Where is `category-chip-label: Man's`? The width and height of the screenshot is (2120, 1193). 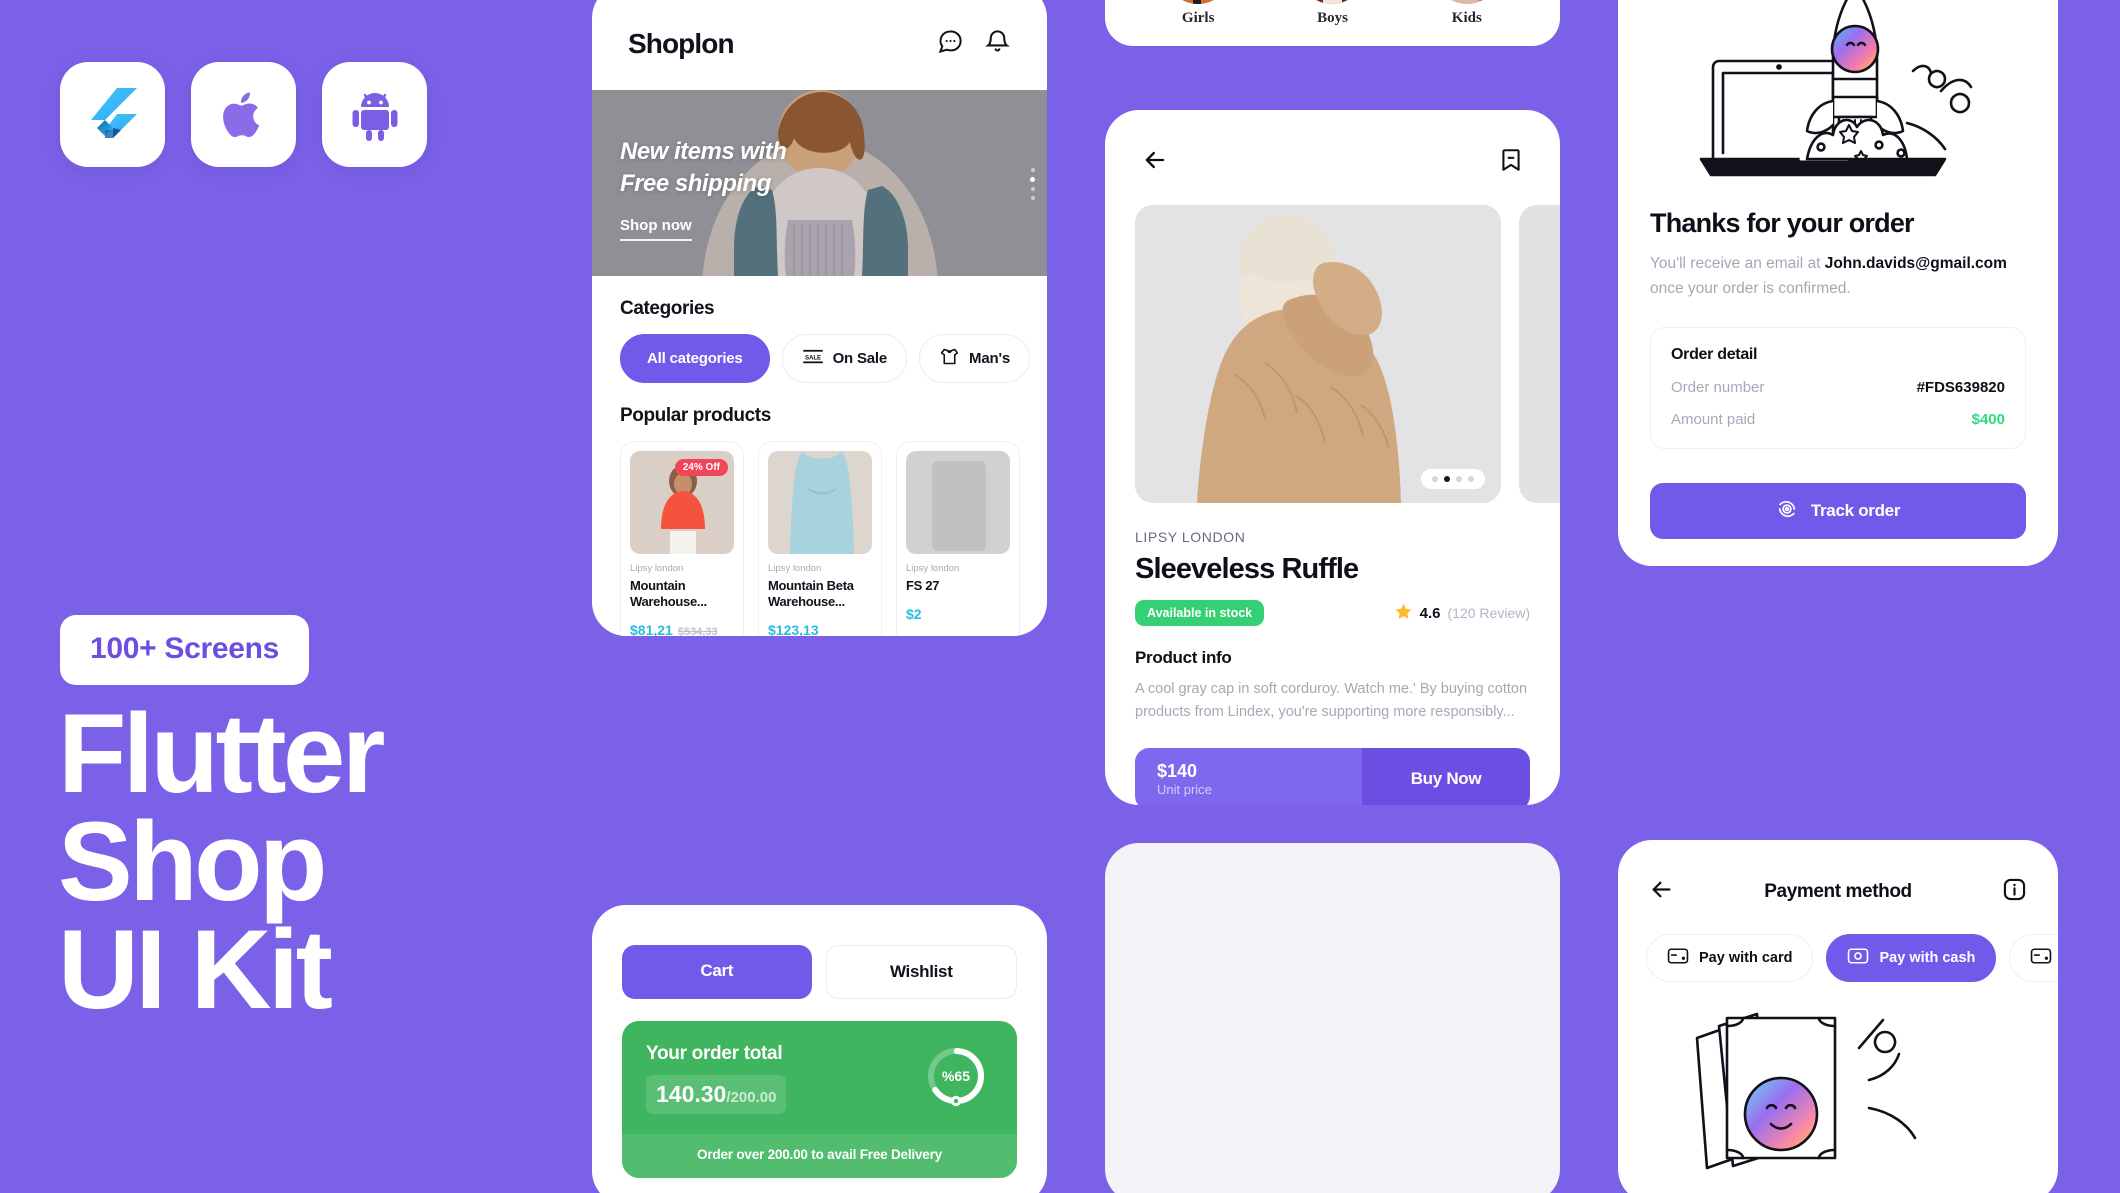 category-chip-label: Man's is located at coordinates (989, 358).